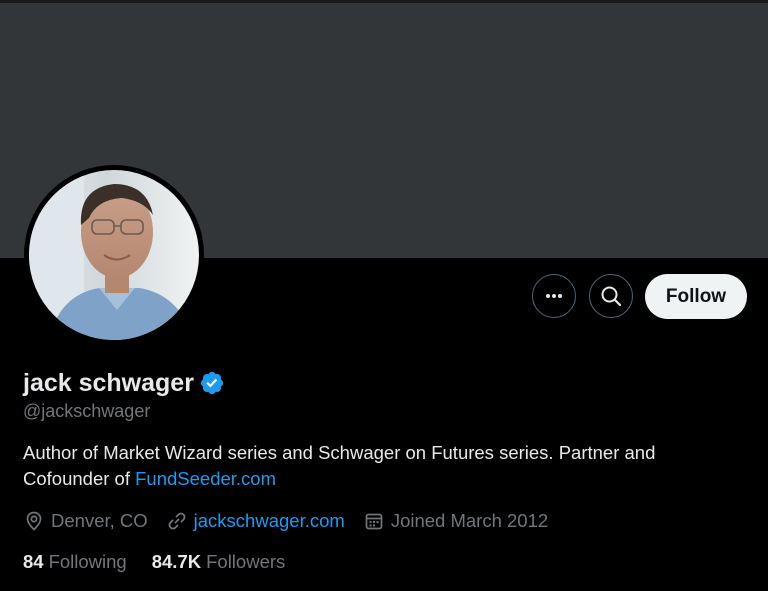 The image size is (768, 591). I want to click on avatar, so click(114, 255).